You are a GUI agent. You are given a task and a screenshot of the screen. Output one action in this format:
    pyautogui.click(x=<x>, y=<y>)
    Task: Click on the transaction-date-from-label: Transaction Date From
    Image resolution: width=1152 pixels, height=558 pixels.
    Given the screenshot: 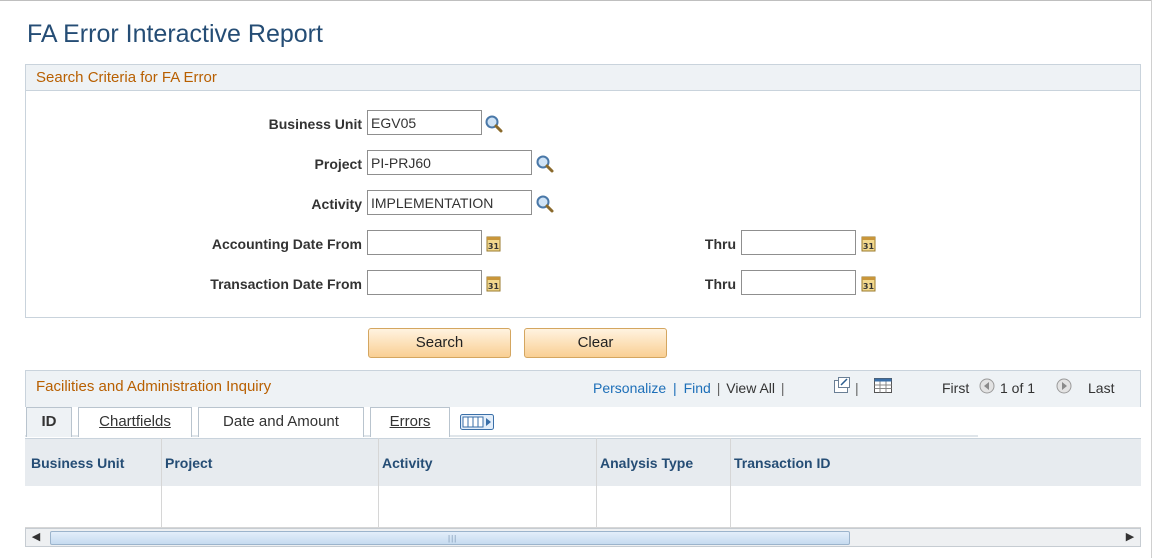 What is the action you would take?
    pyautogui.click(x=286, y=284)
    